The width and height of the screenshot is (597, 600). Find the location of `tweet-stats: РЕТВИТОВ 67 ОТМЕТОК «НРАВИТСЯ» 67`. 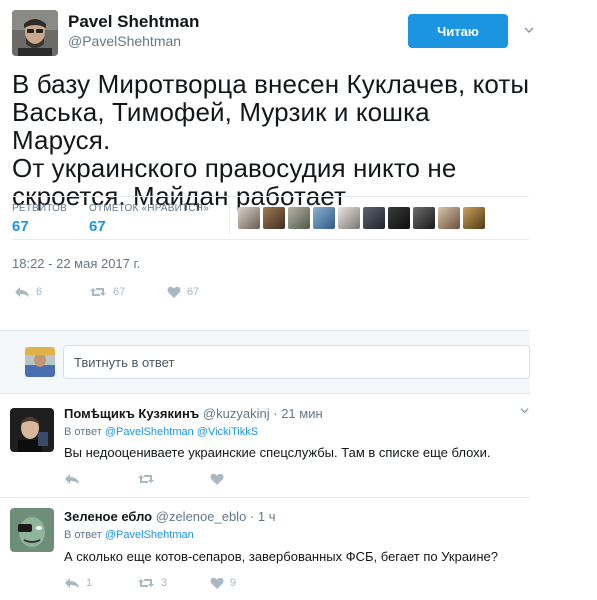

tweet-stats: РЕТВИТОВ 67 ОТМЕТОК «НРАВИТСЯ» 67 is located at coordinates (270, 218).